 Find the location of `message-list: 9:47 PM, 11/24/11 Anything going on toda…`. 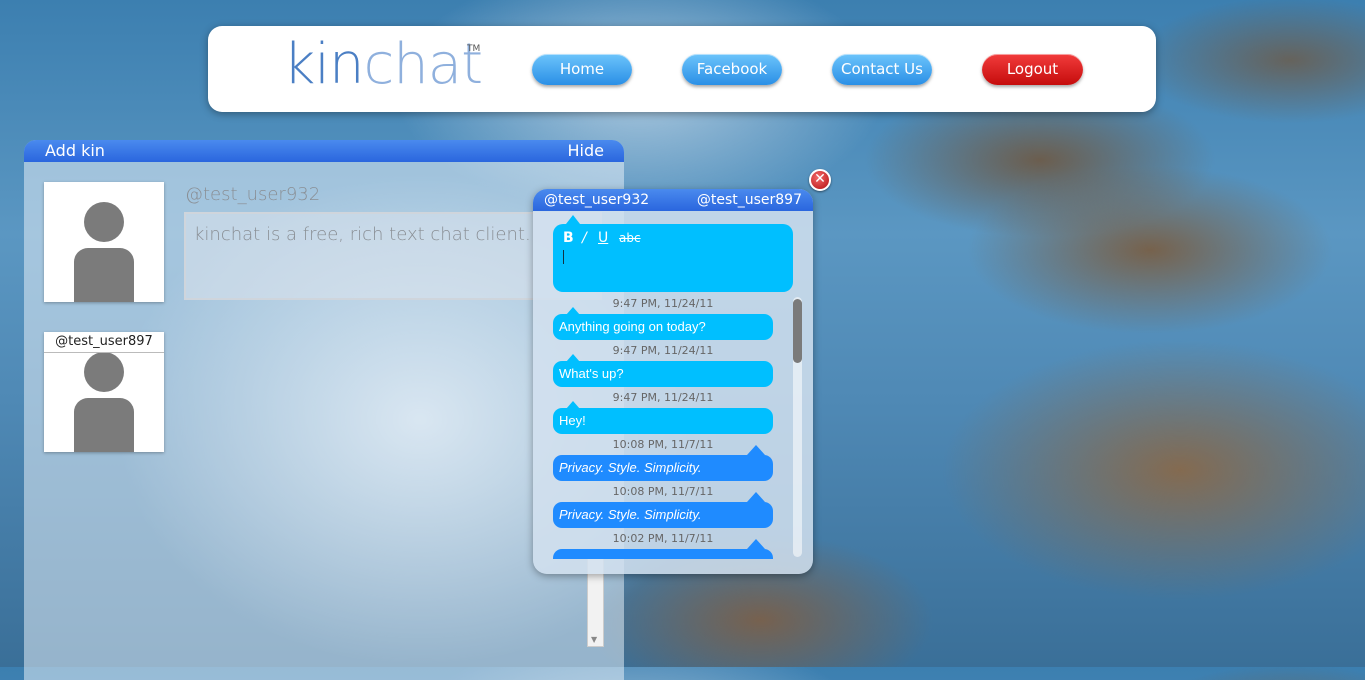

message-list: 9:47 PM, 11/24/11 Anything going on toda… is located at coordinates (673, 426).